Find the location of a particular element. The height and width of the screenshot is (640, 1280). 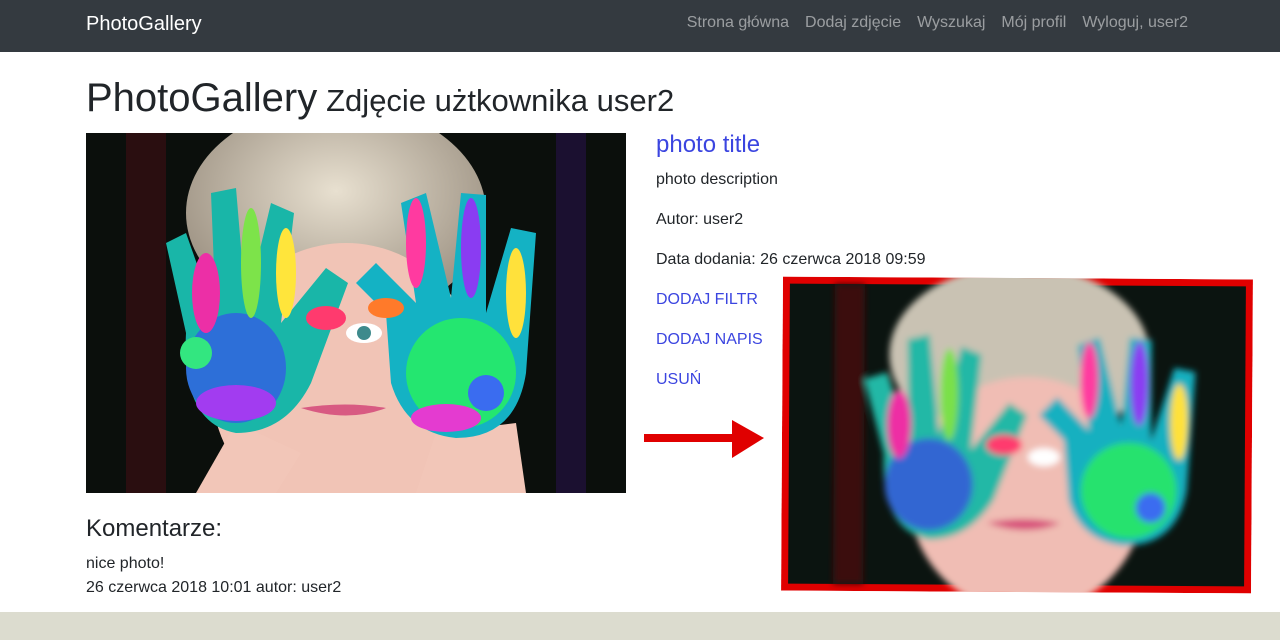

nav-link-my-profile: Mój profil is located at coordinates (1033, 23).